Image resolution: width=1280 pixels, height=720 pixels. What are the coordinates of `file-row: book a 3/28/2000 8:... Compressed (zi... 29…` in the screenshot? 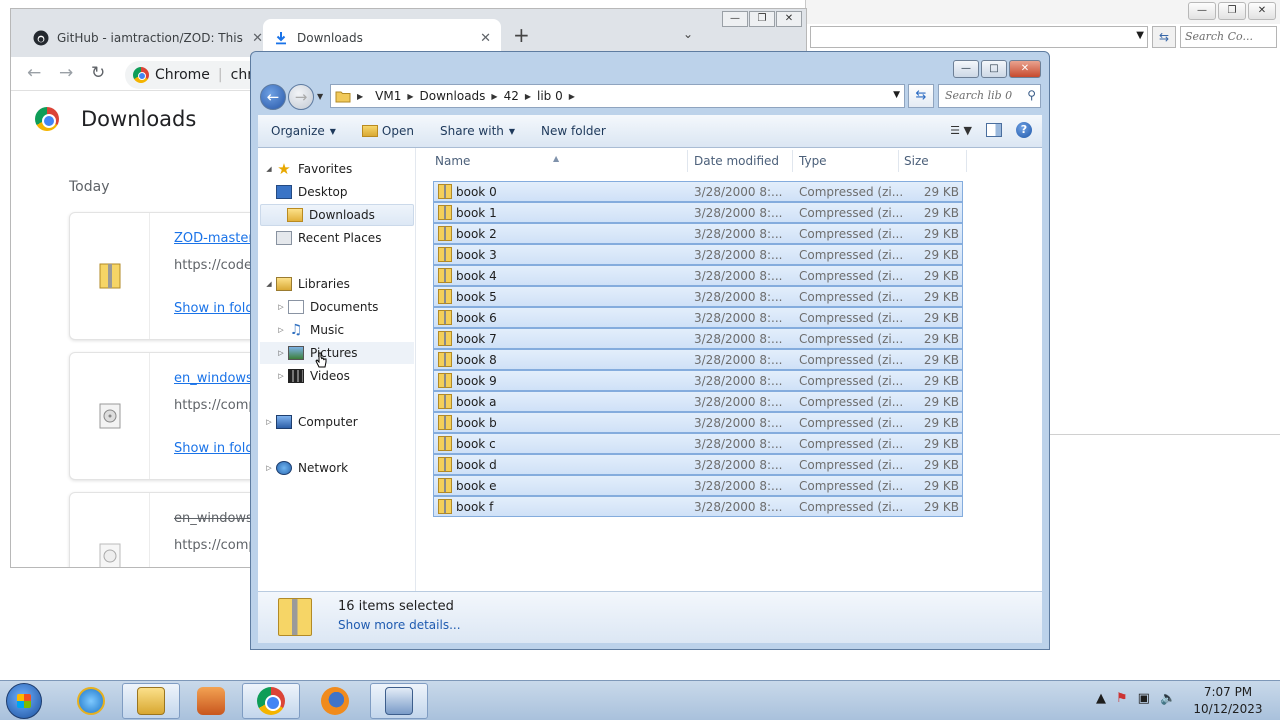 It's located at (698, 401).